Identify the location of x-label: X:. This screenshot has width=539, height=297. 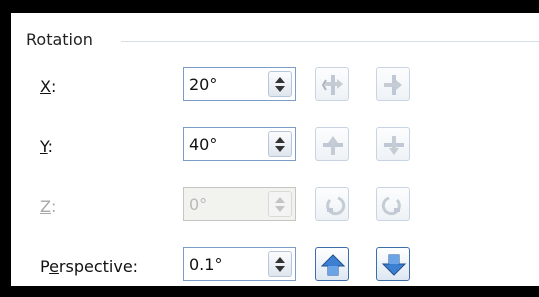
(48, 86).